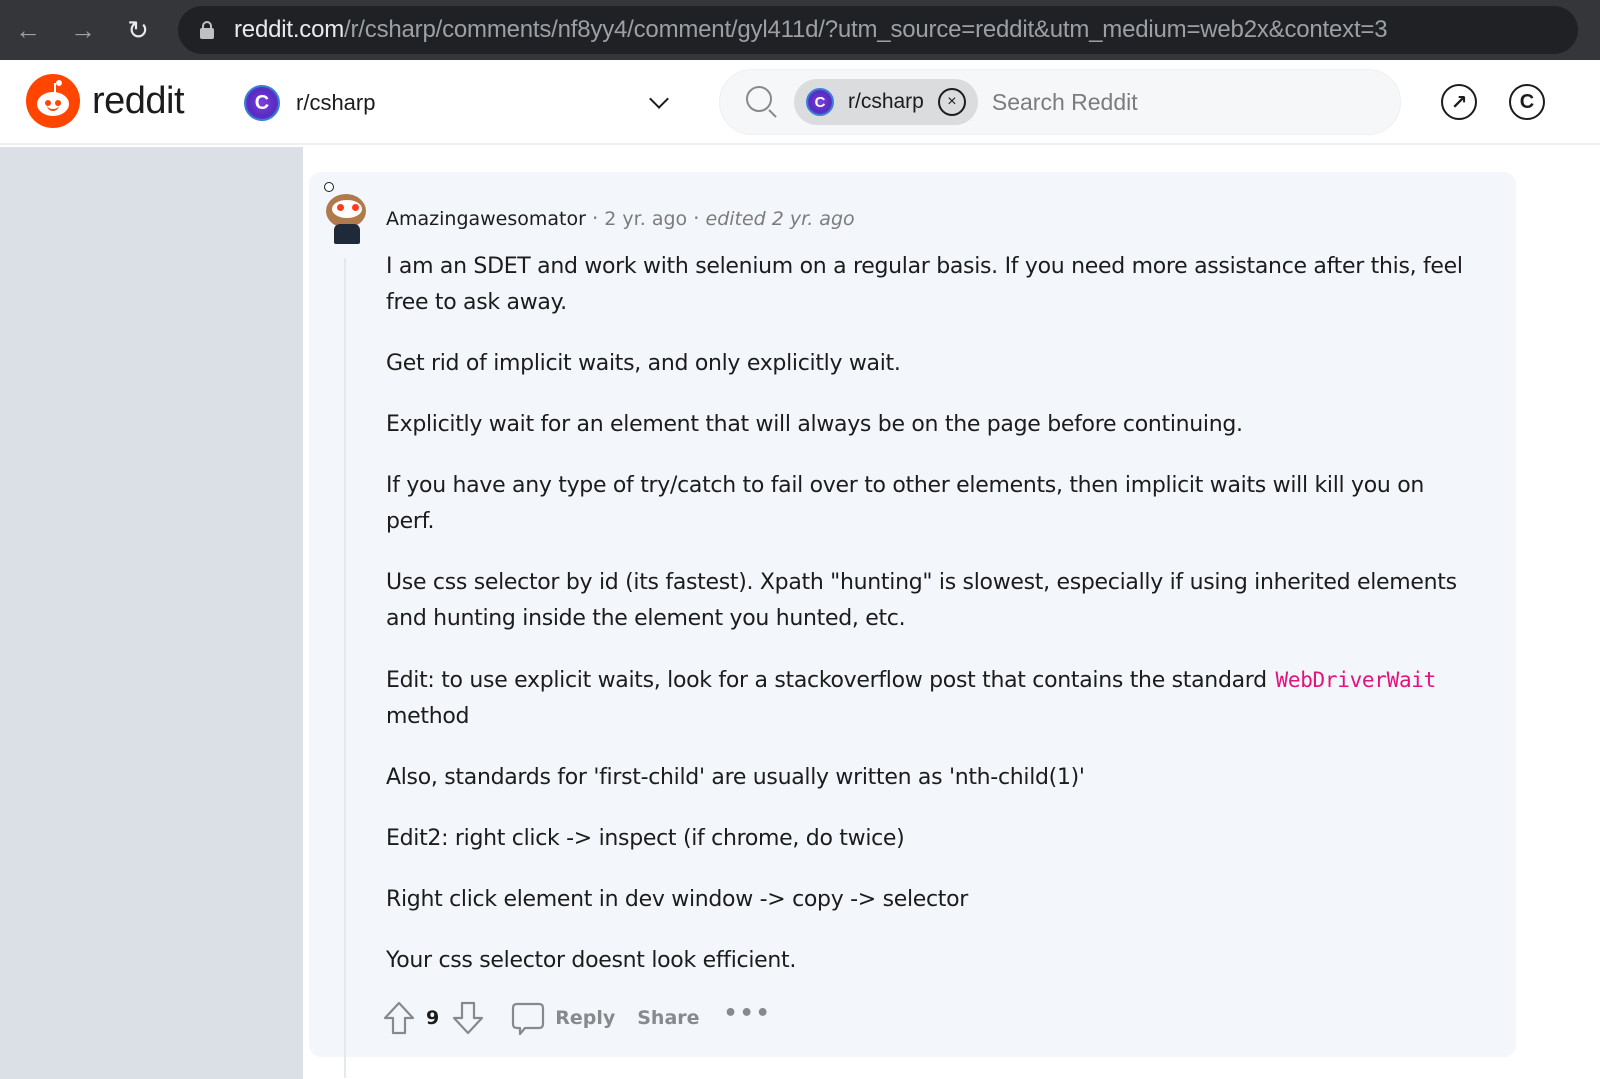  I want to click on reddit-header: reddit C r/csharp C r/csharp × ↗ C, so click(800, 102).